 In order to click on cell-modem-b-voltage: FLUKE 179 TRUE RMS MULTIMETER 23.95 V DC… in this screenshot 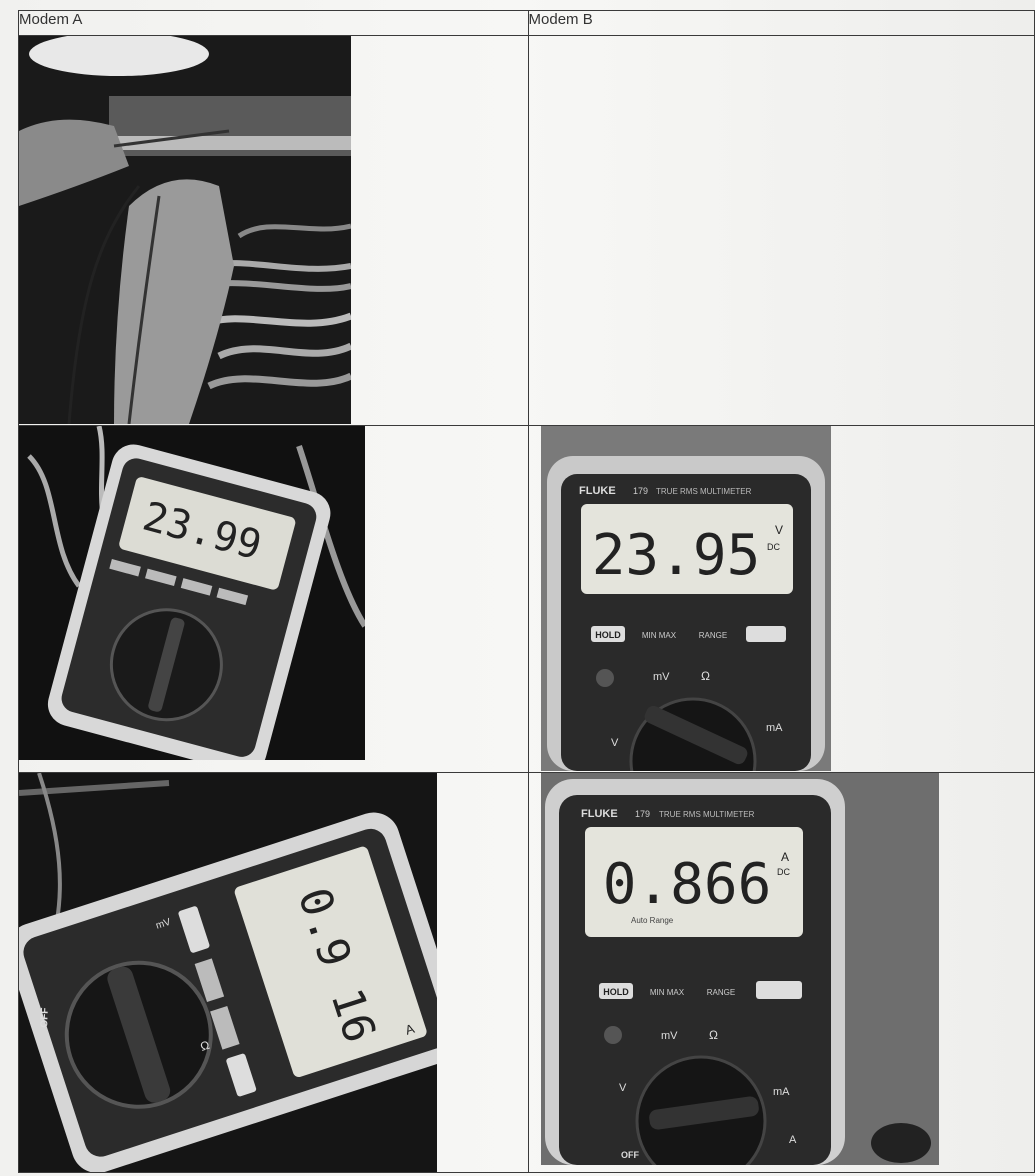, I will do `click(781, 599)`.